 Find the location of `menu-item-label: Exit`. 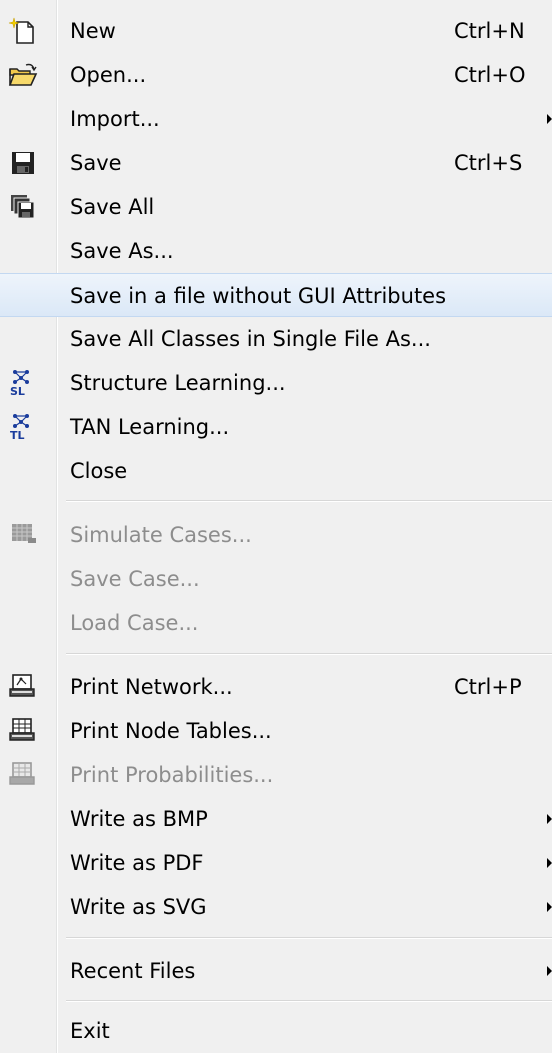

menu-item-label: Exit is located at coordinates (90, 1031).